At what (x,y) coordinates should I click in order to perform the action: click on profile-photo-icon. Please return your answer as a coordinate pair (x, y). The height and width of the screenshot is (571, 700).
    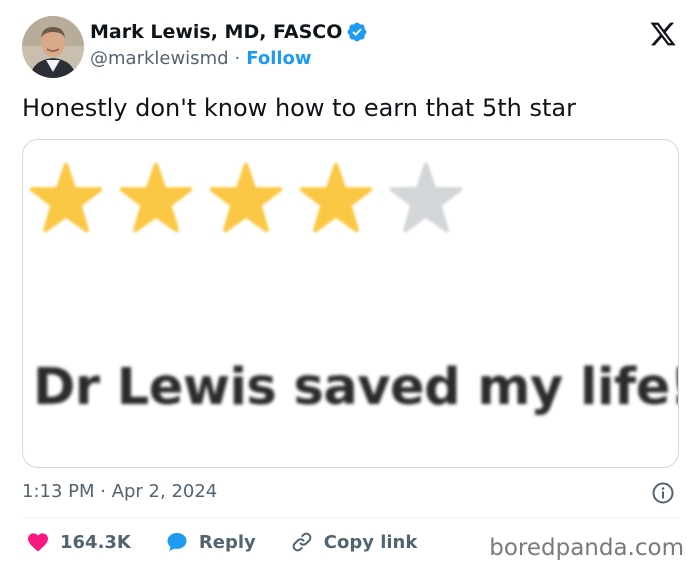
    Looking at the image, I should click on (53, 47).